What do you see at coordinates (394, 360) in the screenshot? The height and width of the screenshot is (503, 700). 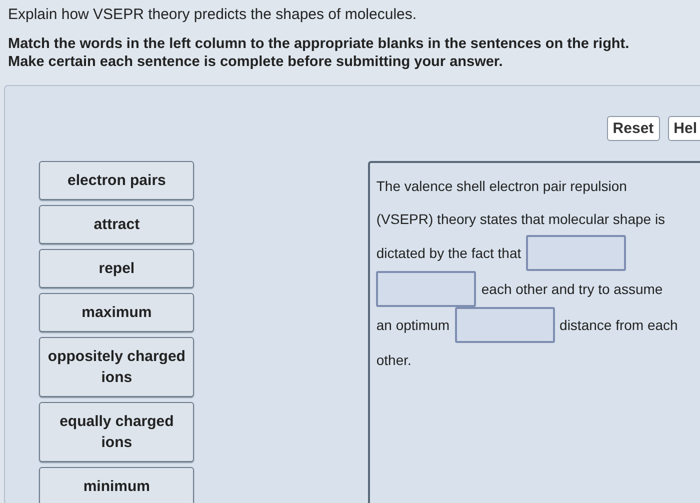 I see `sentence-text: other.` at bounding box center [394, 360].